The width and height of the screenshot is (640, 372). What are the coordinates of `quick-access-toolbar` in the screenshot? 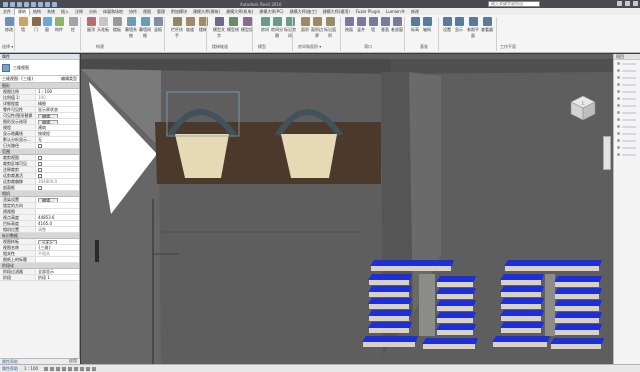 It's located at (28, 4).